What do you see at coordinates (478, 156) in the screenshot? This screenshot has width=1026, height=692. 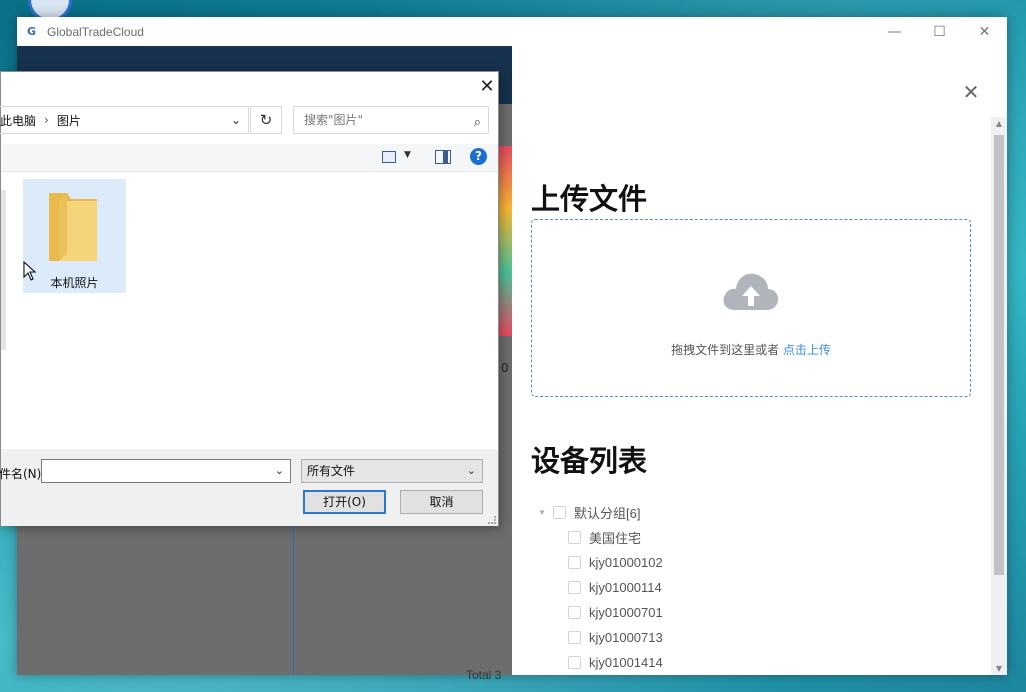 I see `help-icon: ?` at bounding box center [478, 156].